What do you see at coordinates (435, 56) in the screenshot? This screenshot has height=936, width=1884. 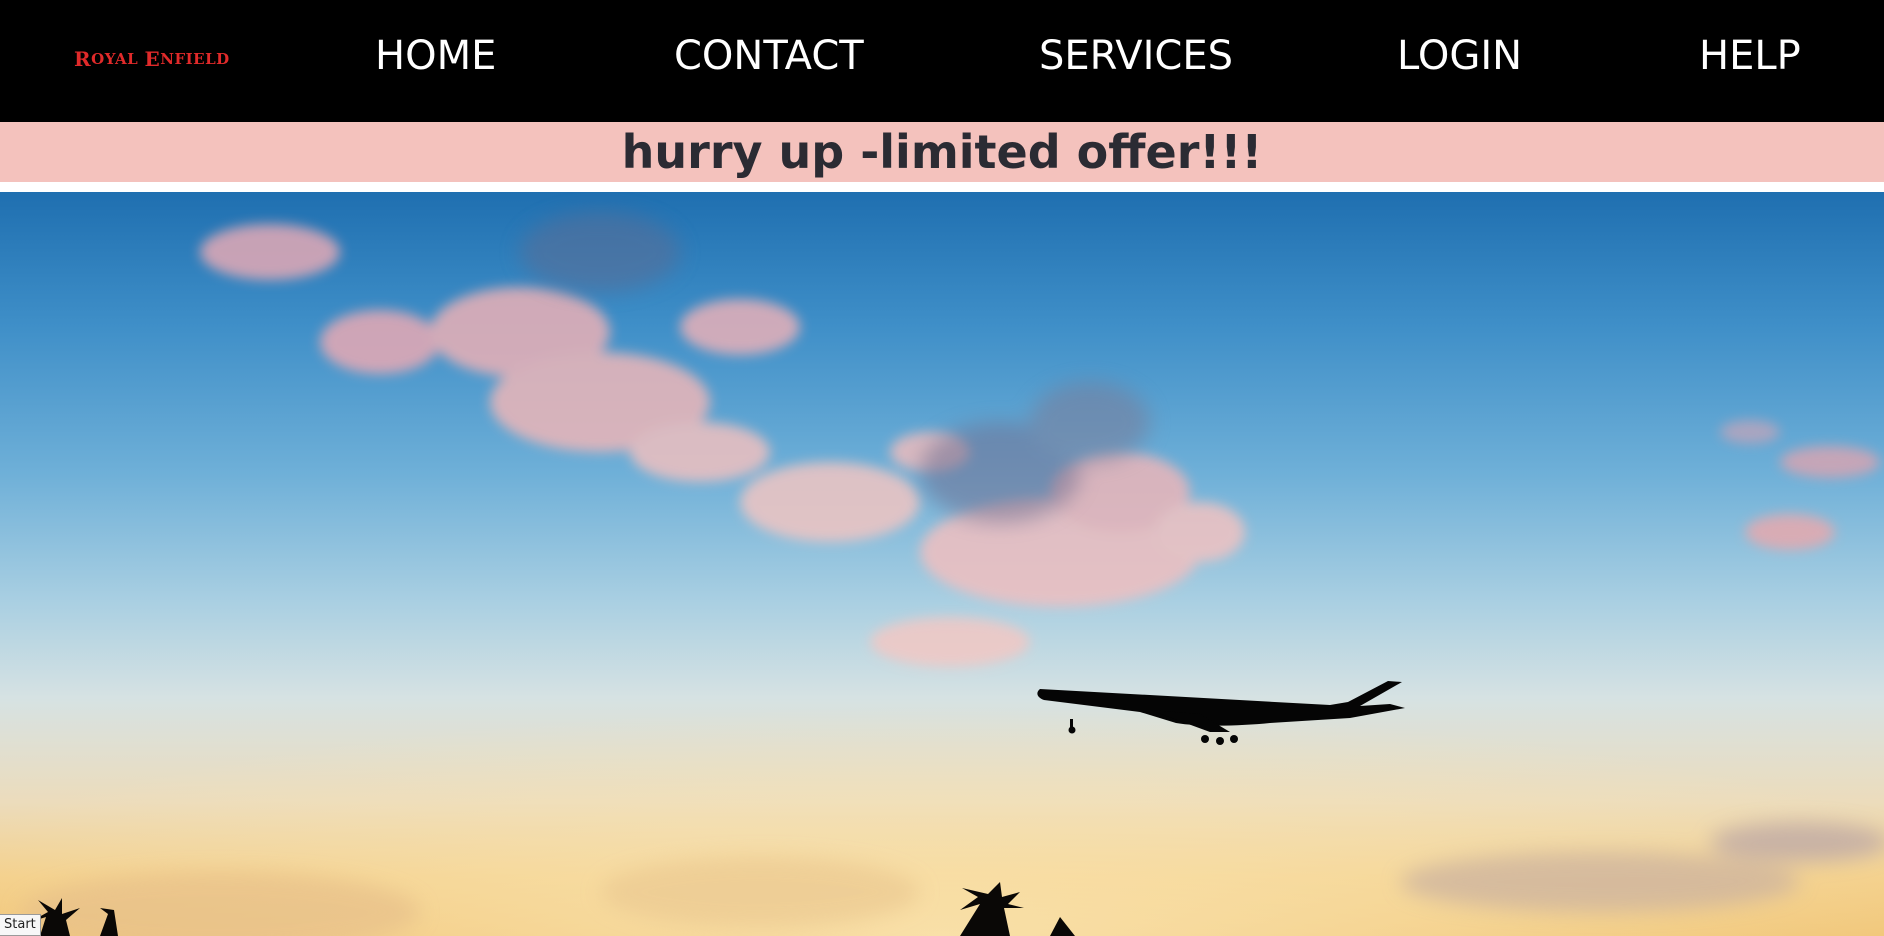 I see `nav-link-home: HOME` at bounding box center [435, 56].